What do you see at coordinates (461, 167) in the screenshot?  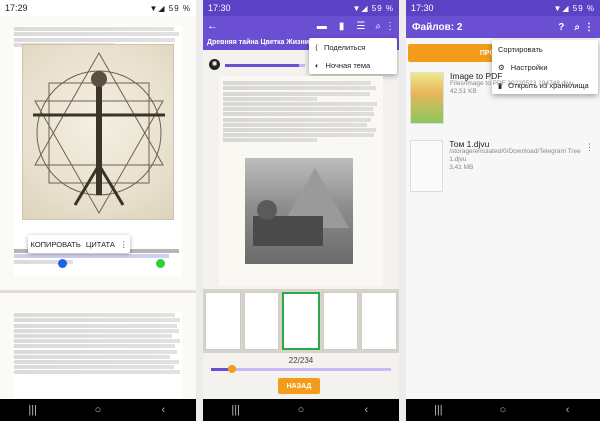 I see `file-size: 3,41 MB` at bounding box center [461, 167].